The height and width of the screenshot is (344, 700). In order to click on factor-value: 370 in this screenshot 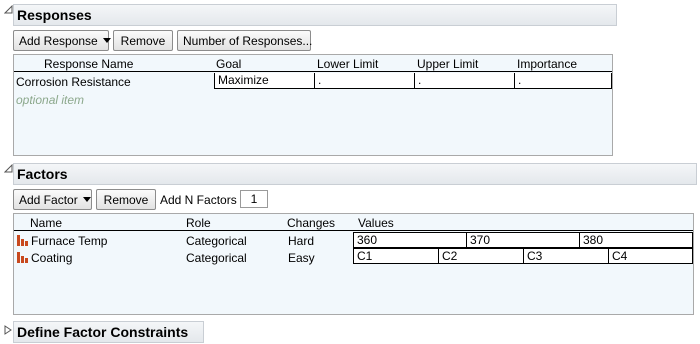, I will do `click(523, 240)`.